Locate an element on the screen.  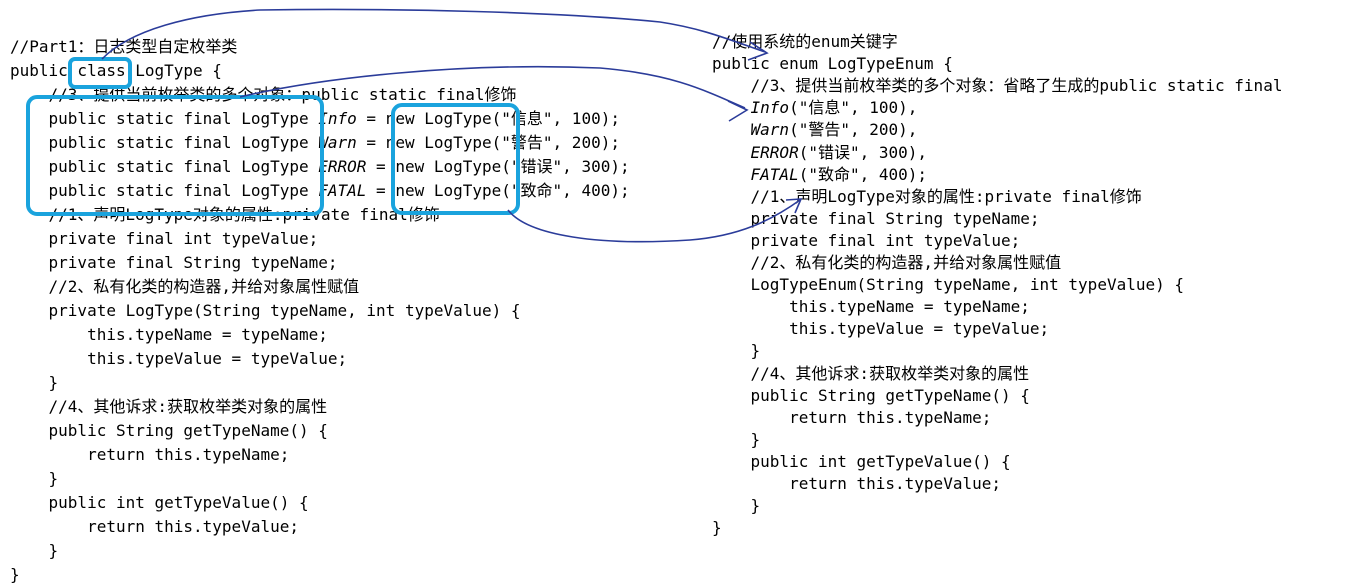
left-code-line: //2、私有化类的构造器,并给对象属性赋值 is located at coordinates (185, 287).